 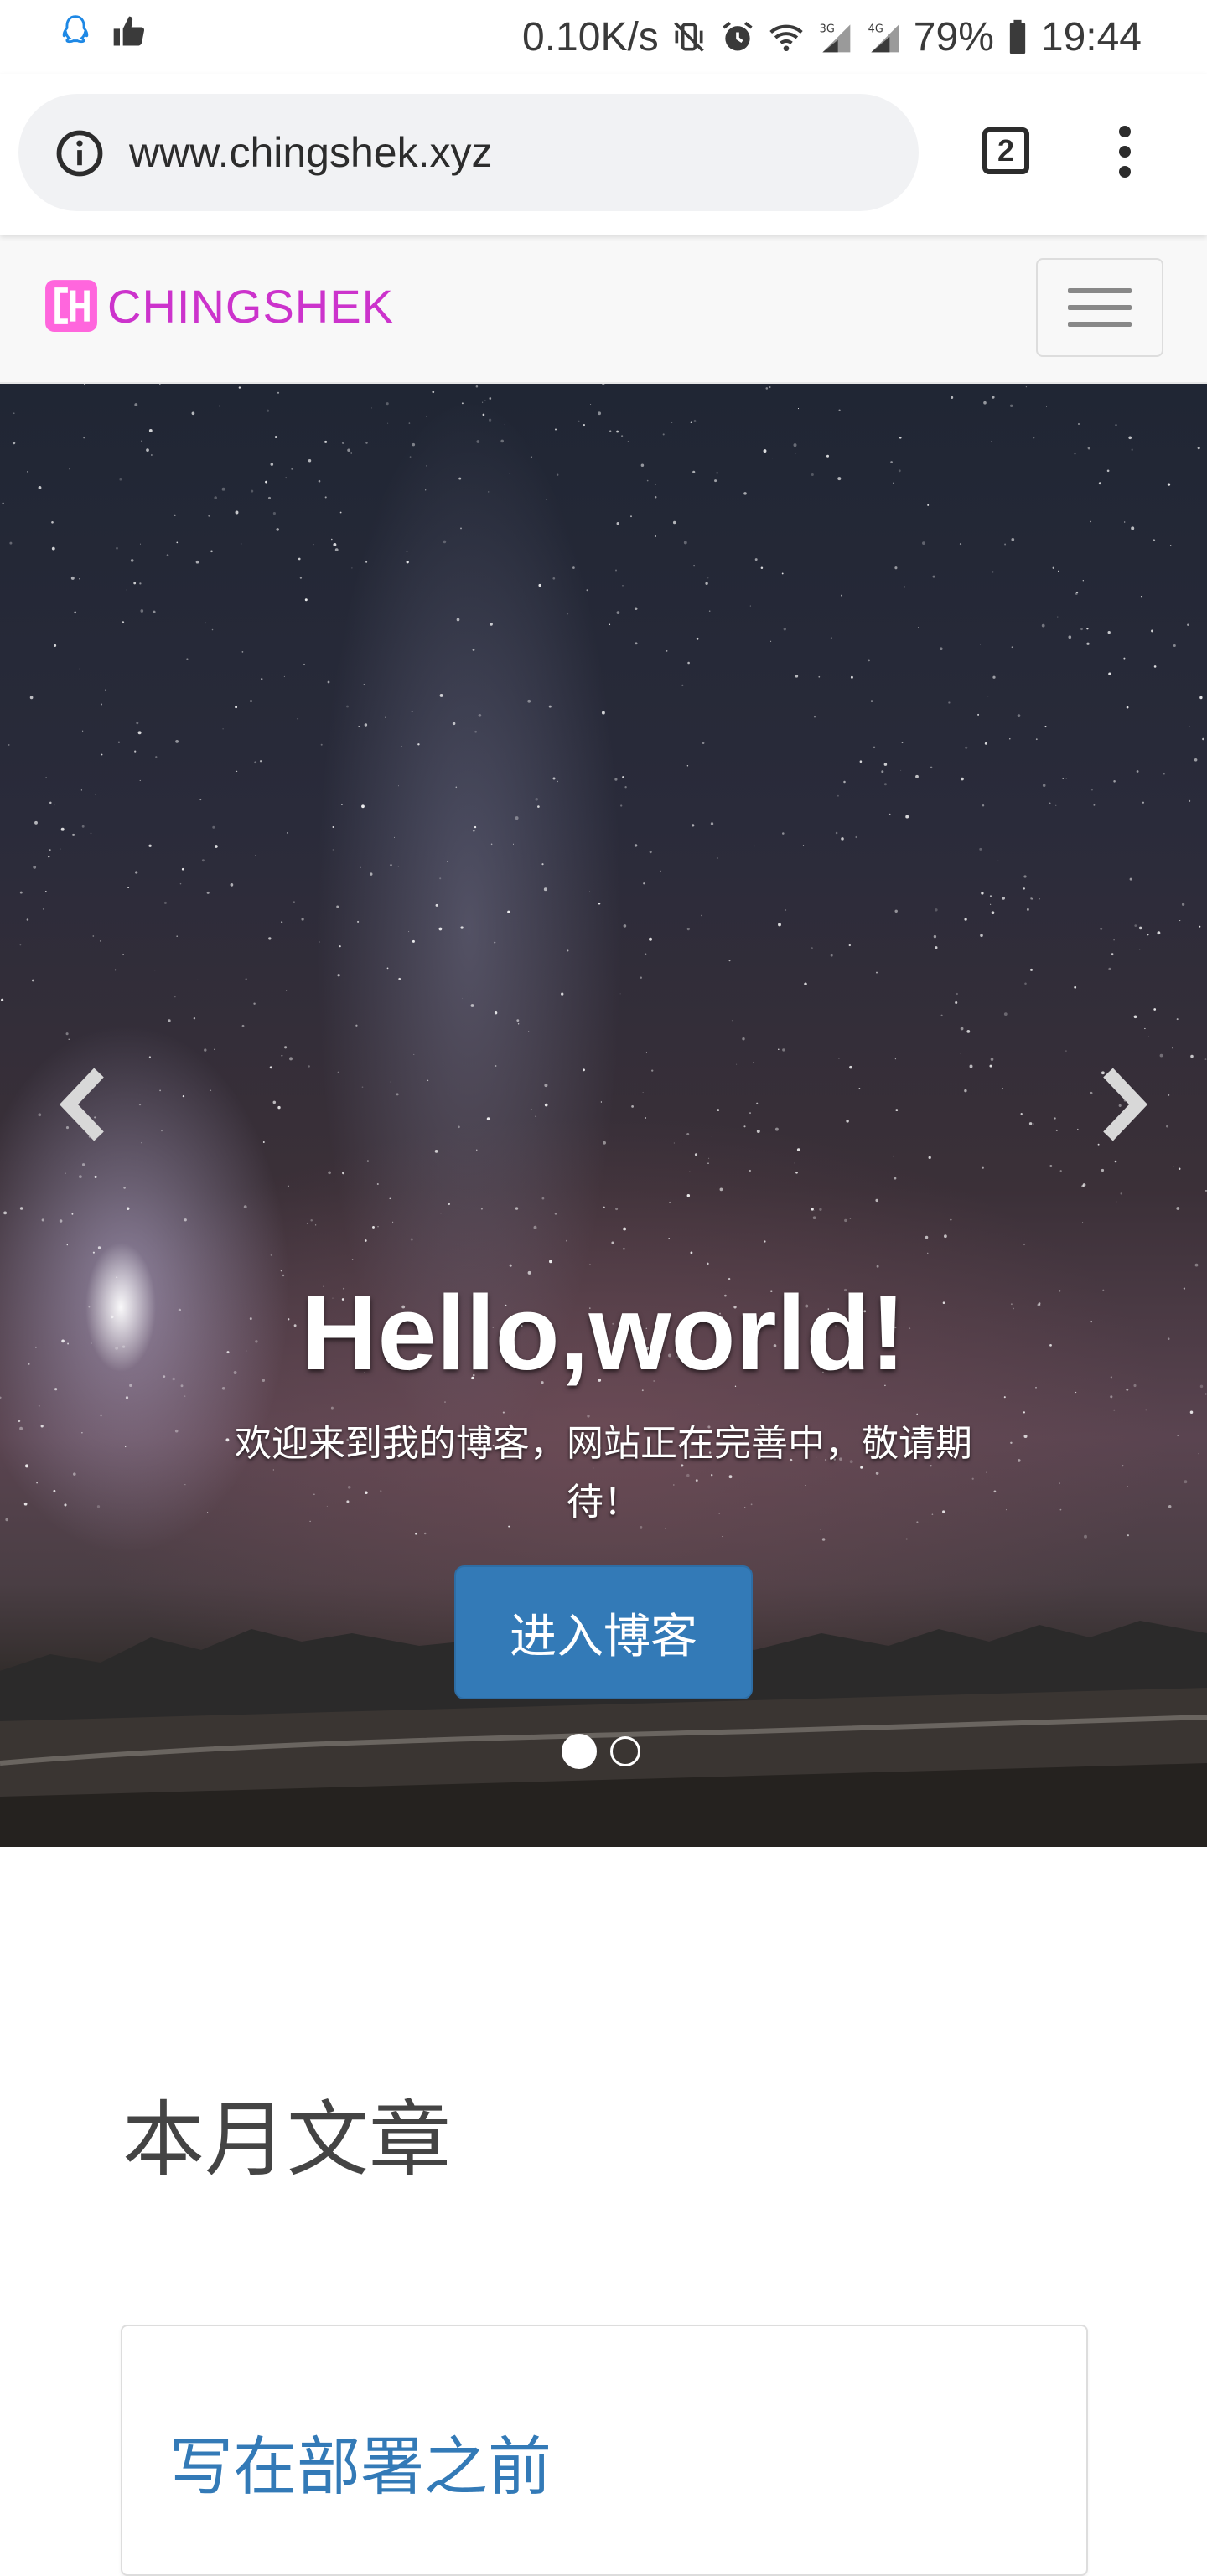 What do you see at coordinates (1091, 36) in the screenshot?
I see `clock: 19:44` at bounding box center [1091, 36].